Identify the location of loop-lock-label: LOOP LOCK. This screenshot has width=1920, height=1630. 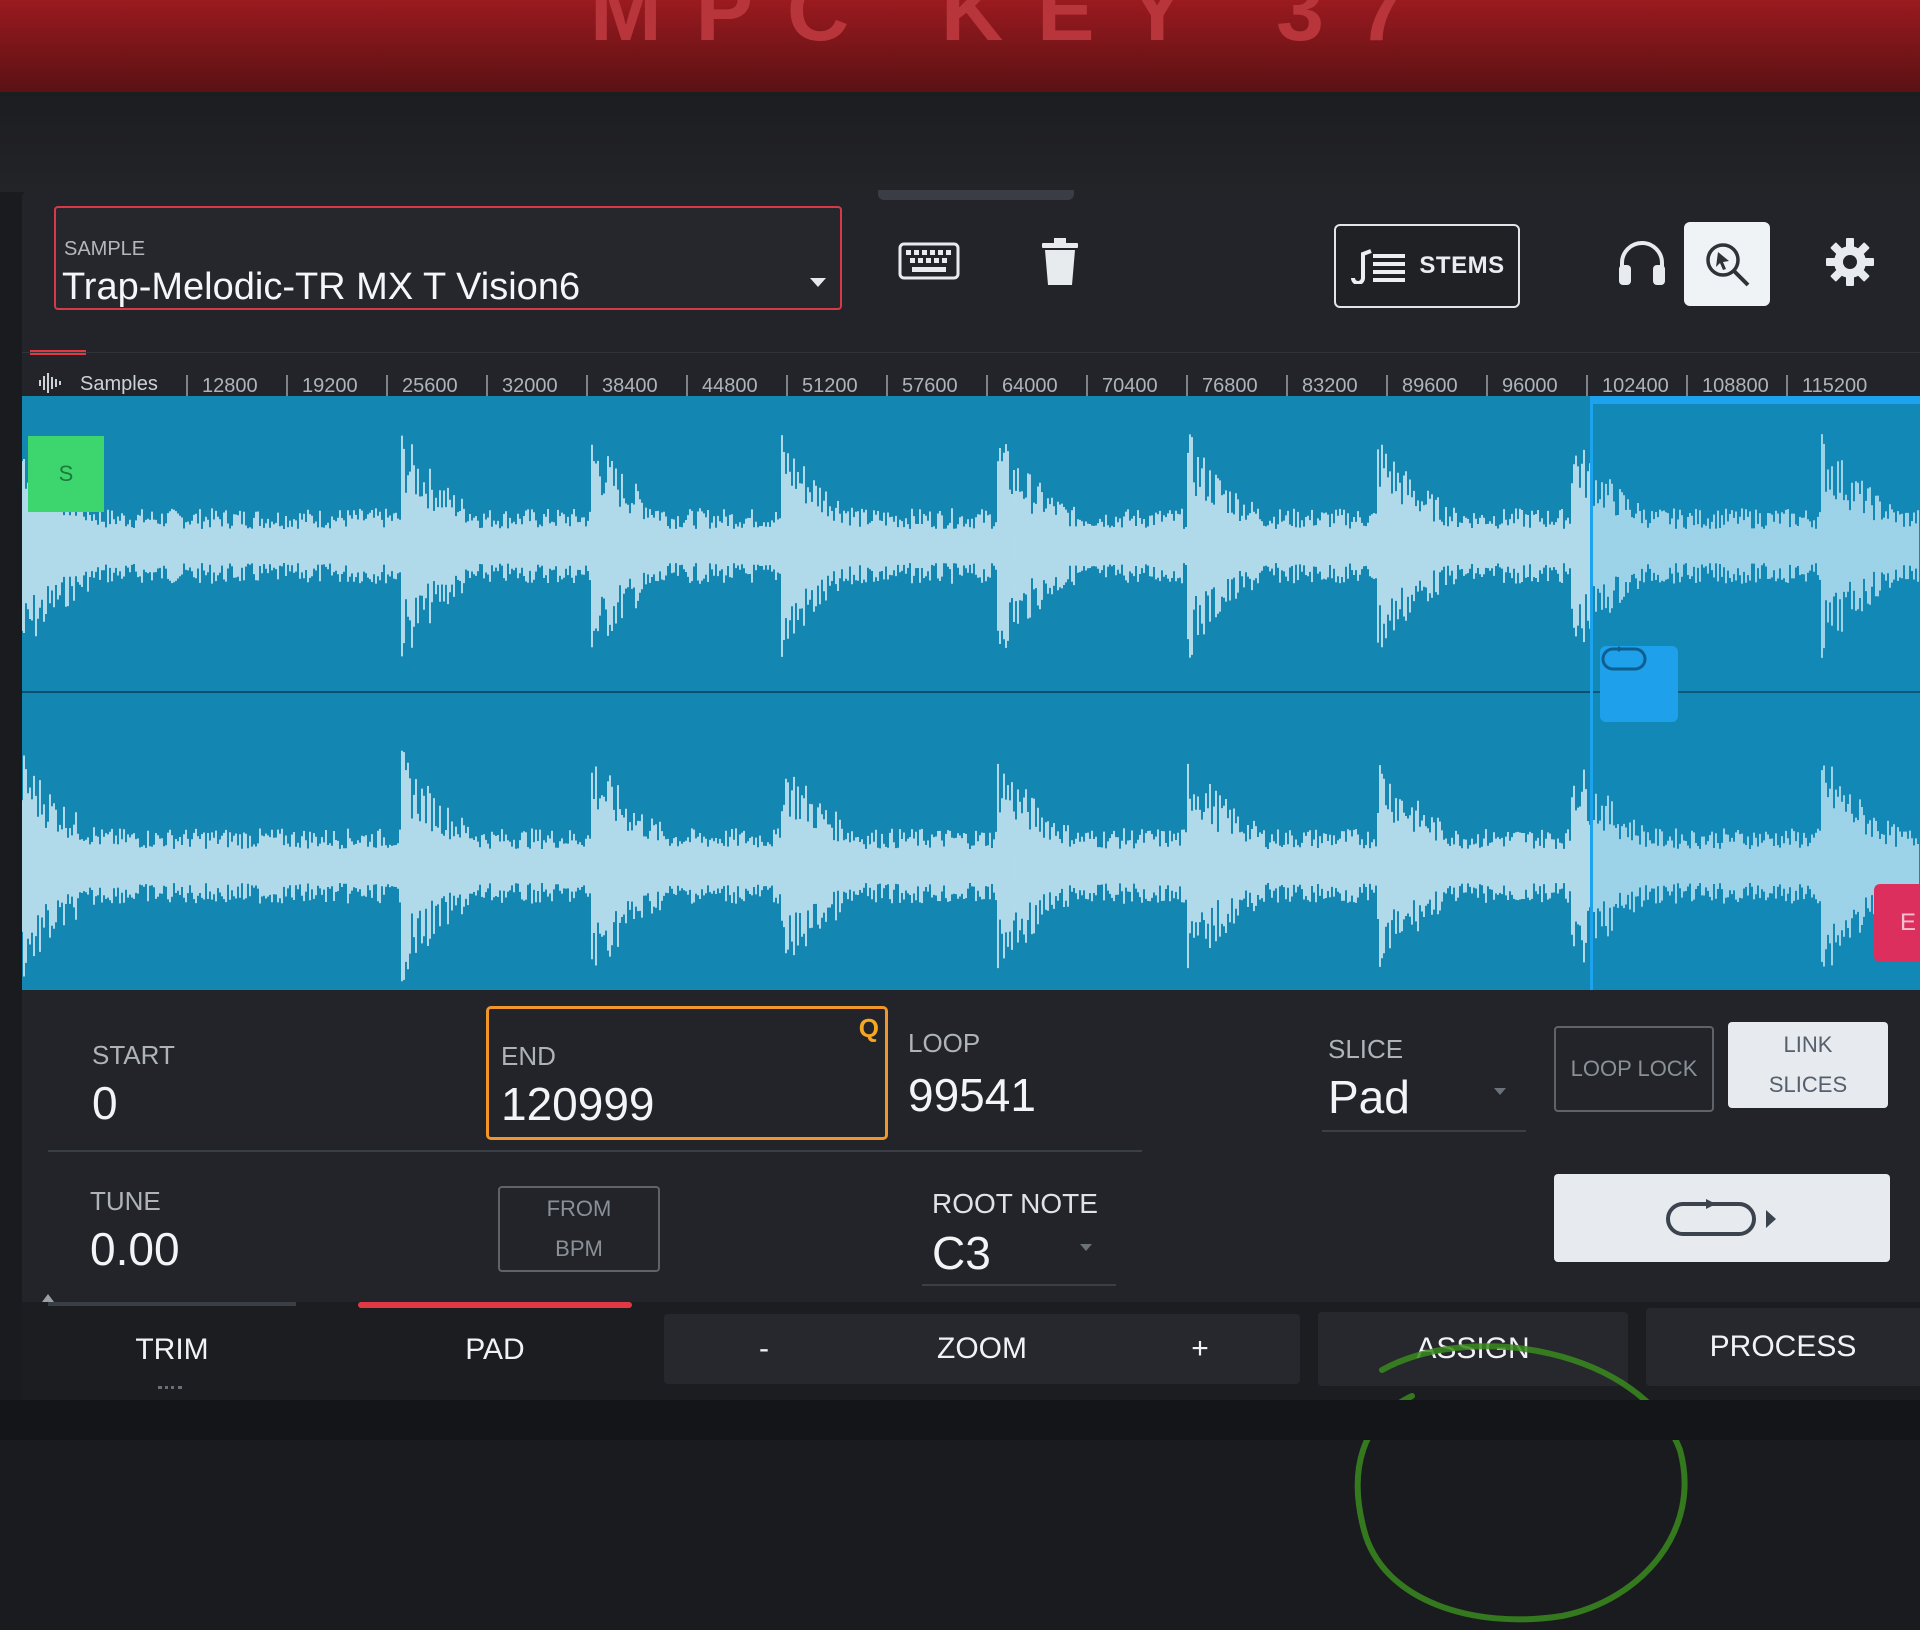
(1634, 1068).